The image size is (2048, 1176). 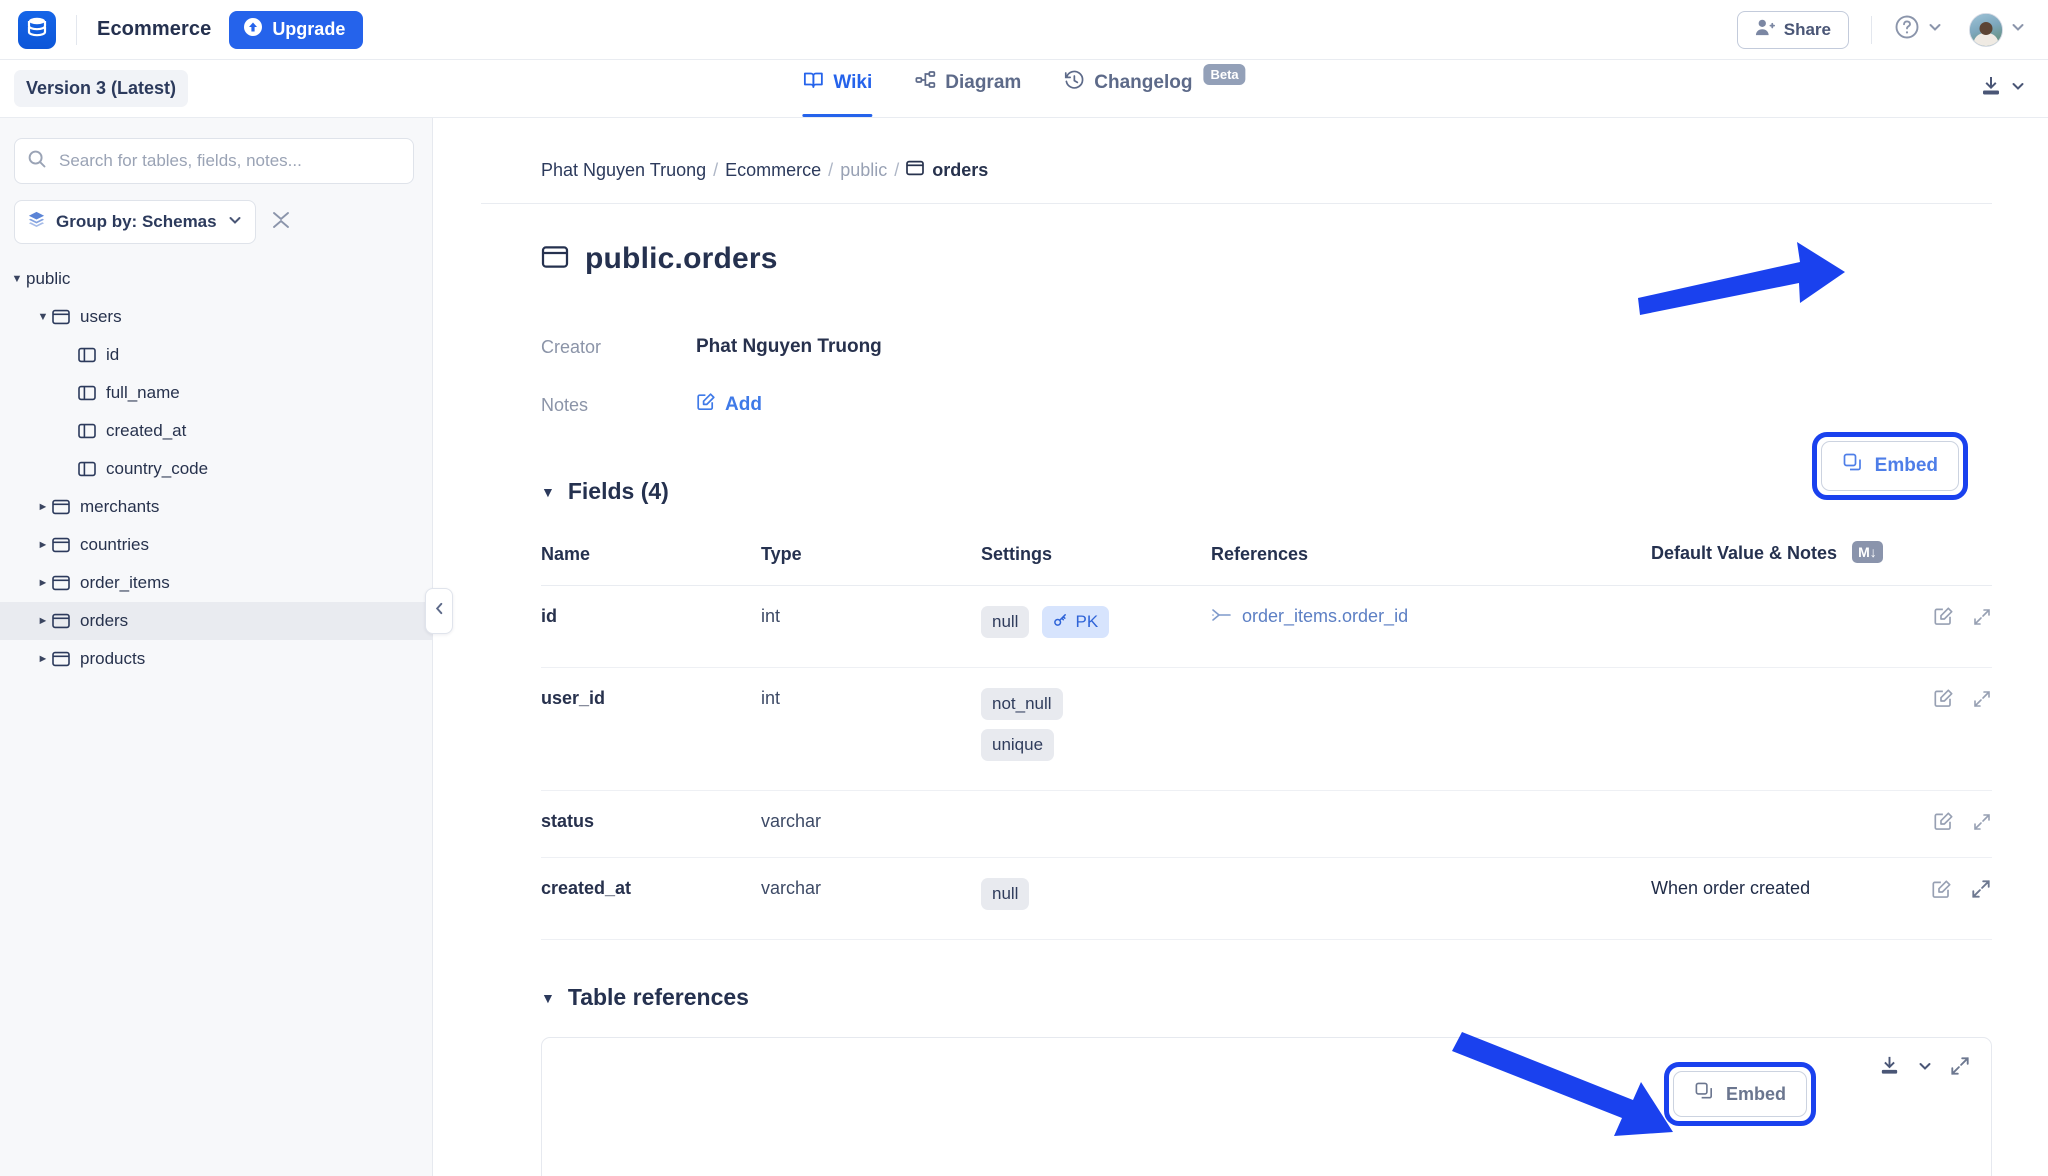 I want to click on tree-item-orders: ► orders, so click(x=216, y=621).